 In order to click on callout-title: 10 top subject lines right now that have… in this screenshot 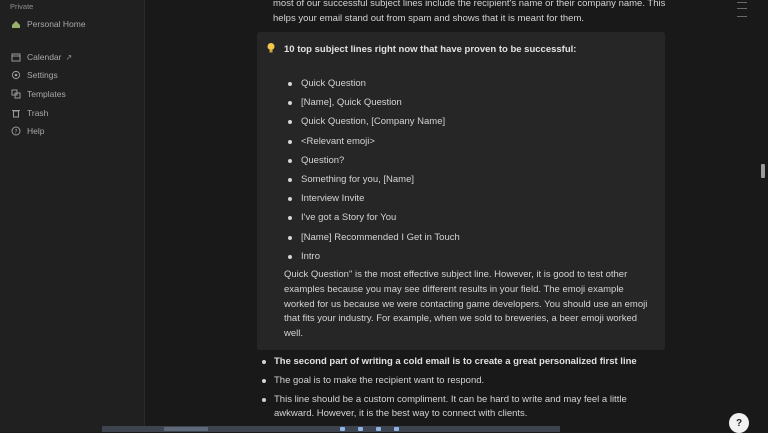, I will do `click(430, 49)`.